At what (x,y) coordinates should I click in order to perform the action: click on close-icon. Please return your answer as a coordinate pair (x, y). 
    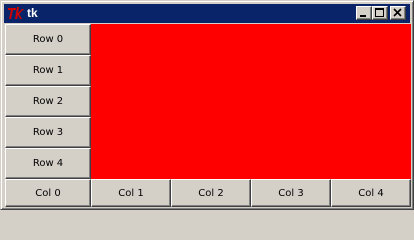
    Looking at the image, I should click on (397, 12).